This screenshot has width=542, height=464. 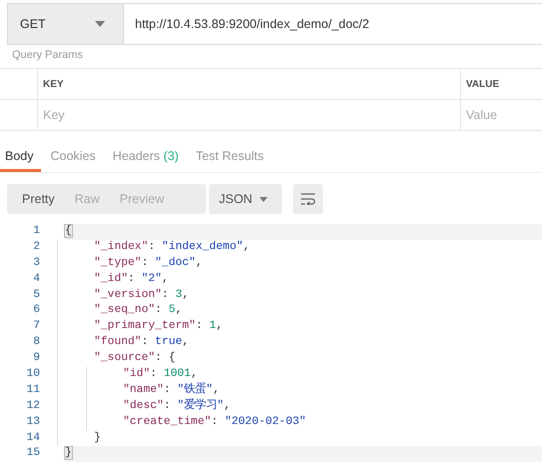 What do you see at coordinates (160, 374) in the screenshot?
I see `code-line: "id": 1001,` at bounding box center [160, 374].